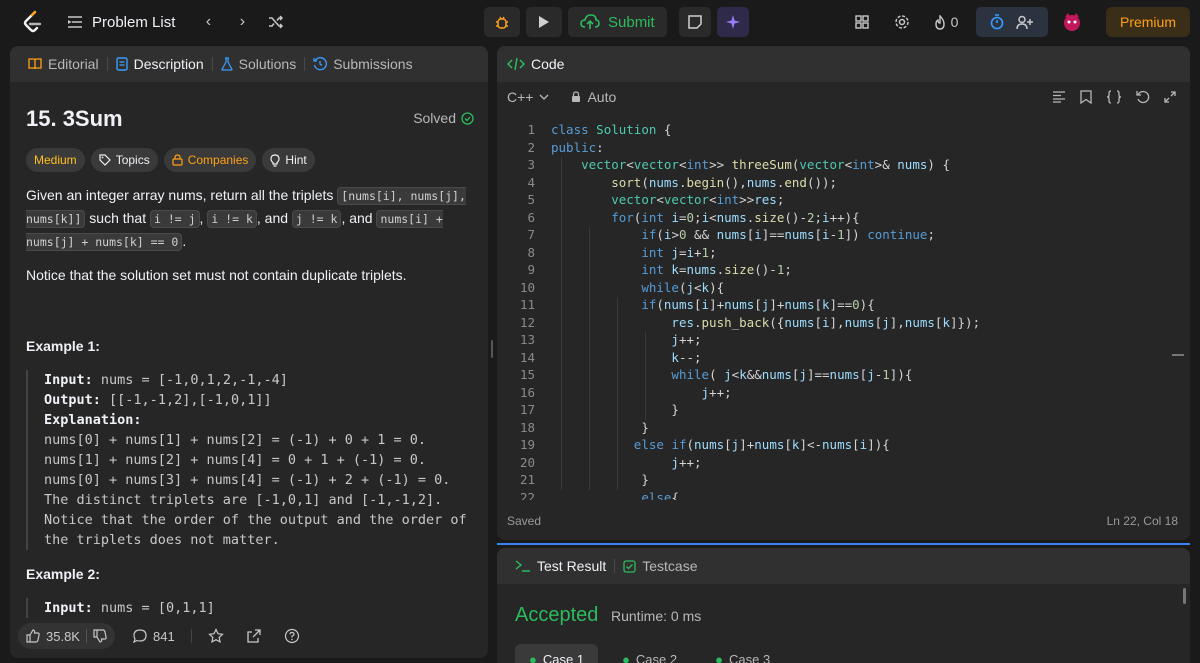  I want to click on tag-icon, so click(105, 160).